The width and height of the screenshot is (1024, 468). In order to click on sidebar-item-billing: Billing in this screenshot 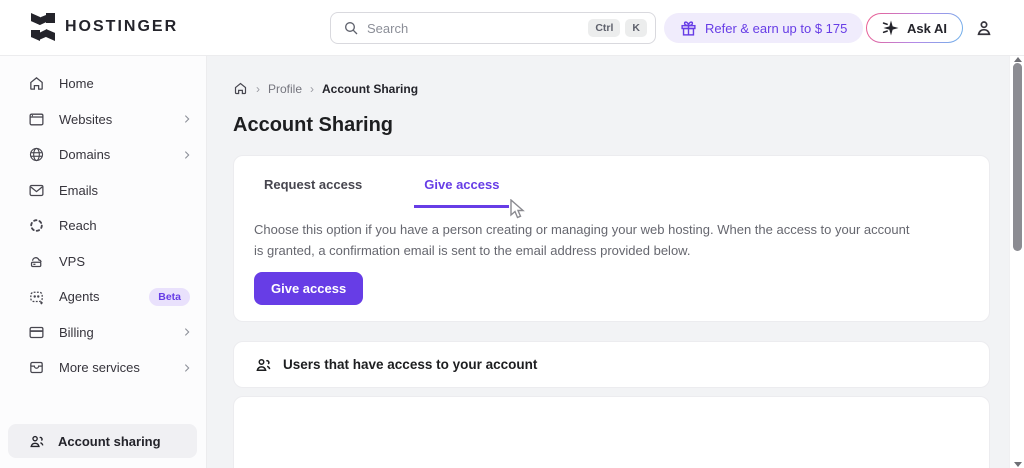, I will do `click(103, 333)`.